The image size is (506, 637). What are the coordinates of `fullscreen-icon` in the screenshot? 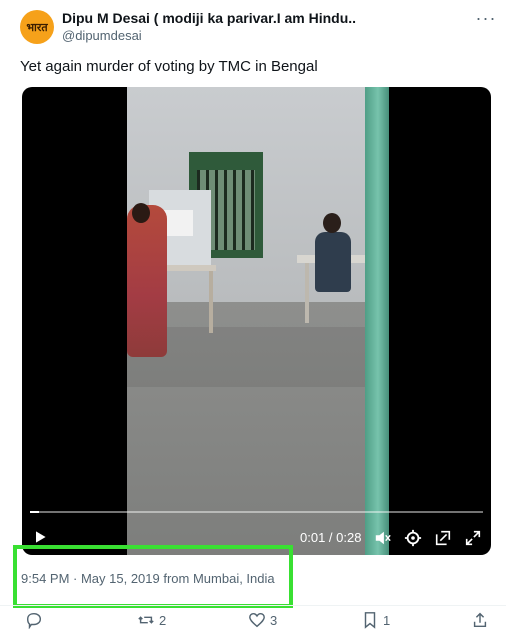 It's located at (473, 538).